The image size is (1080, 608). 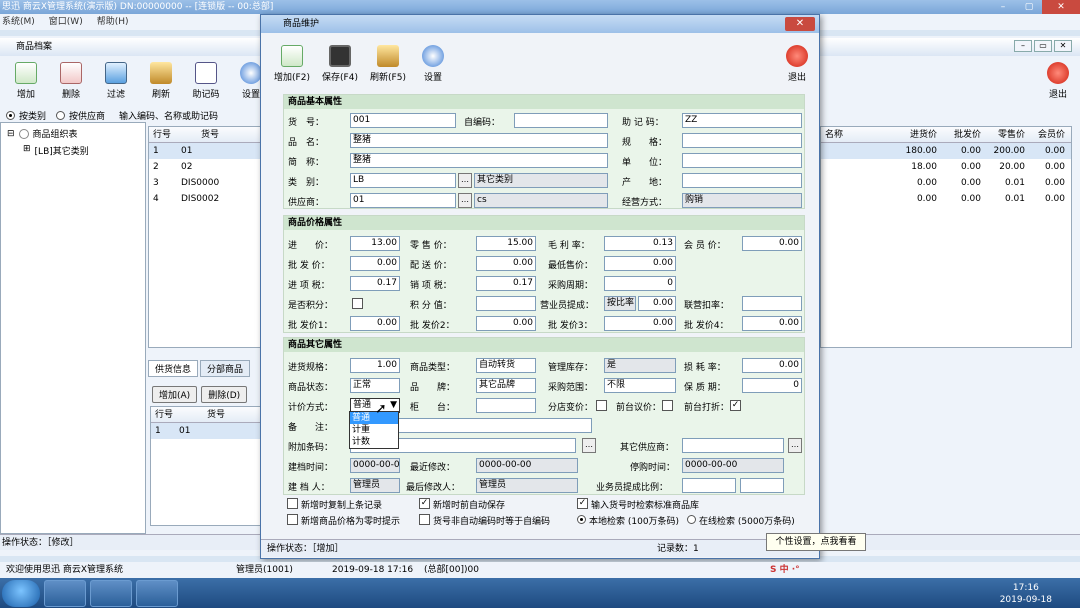 What do you see at coordinates (506, 243) in the screenshot?
I see `retail-price-input: 15.00` at bounding box center [506, 243].